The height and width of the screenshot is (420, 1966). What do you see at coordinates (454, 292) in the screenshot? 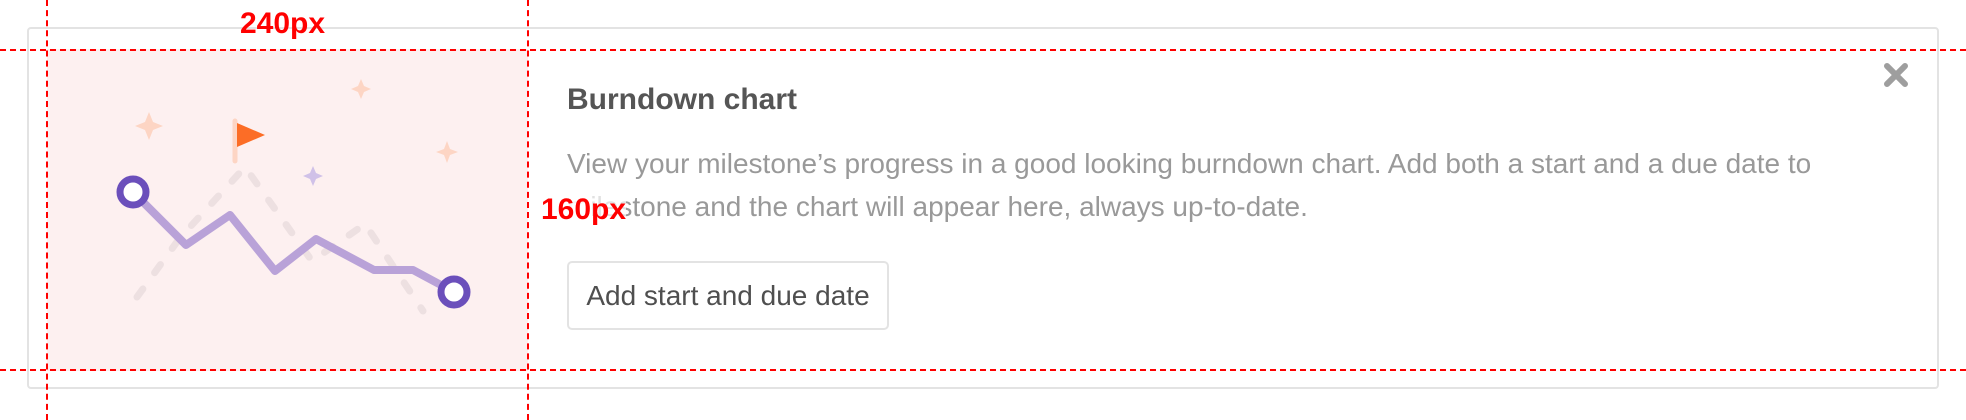
I see `end-point-icon` at bounding box center [454, 292].